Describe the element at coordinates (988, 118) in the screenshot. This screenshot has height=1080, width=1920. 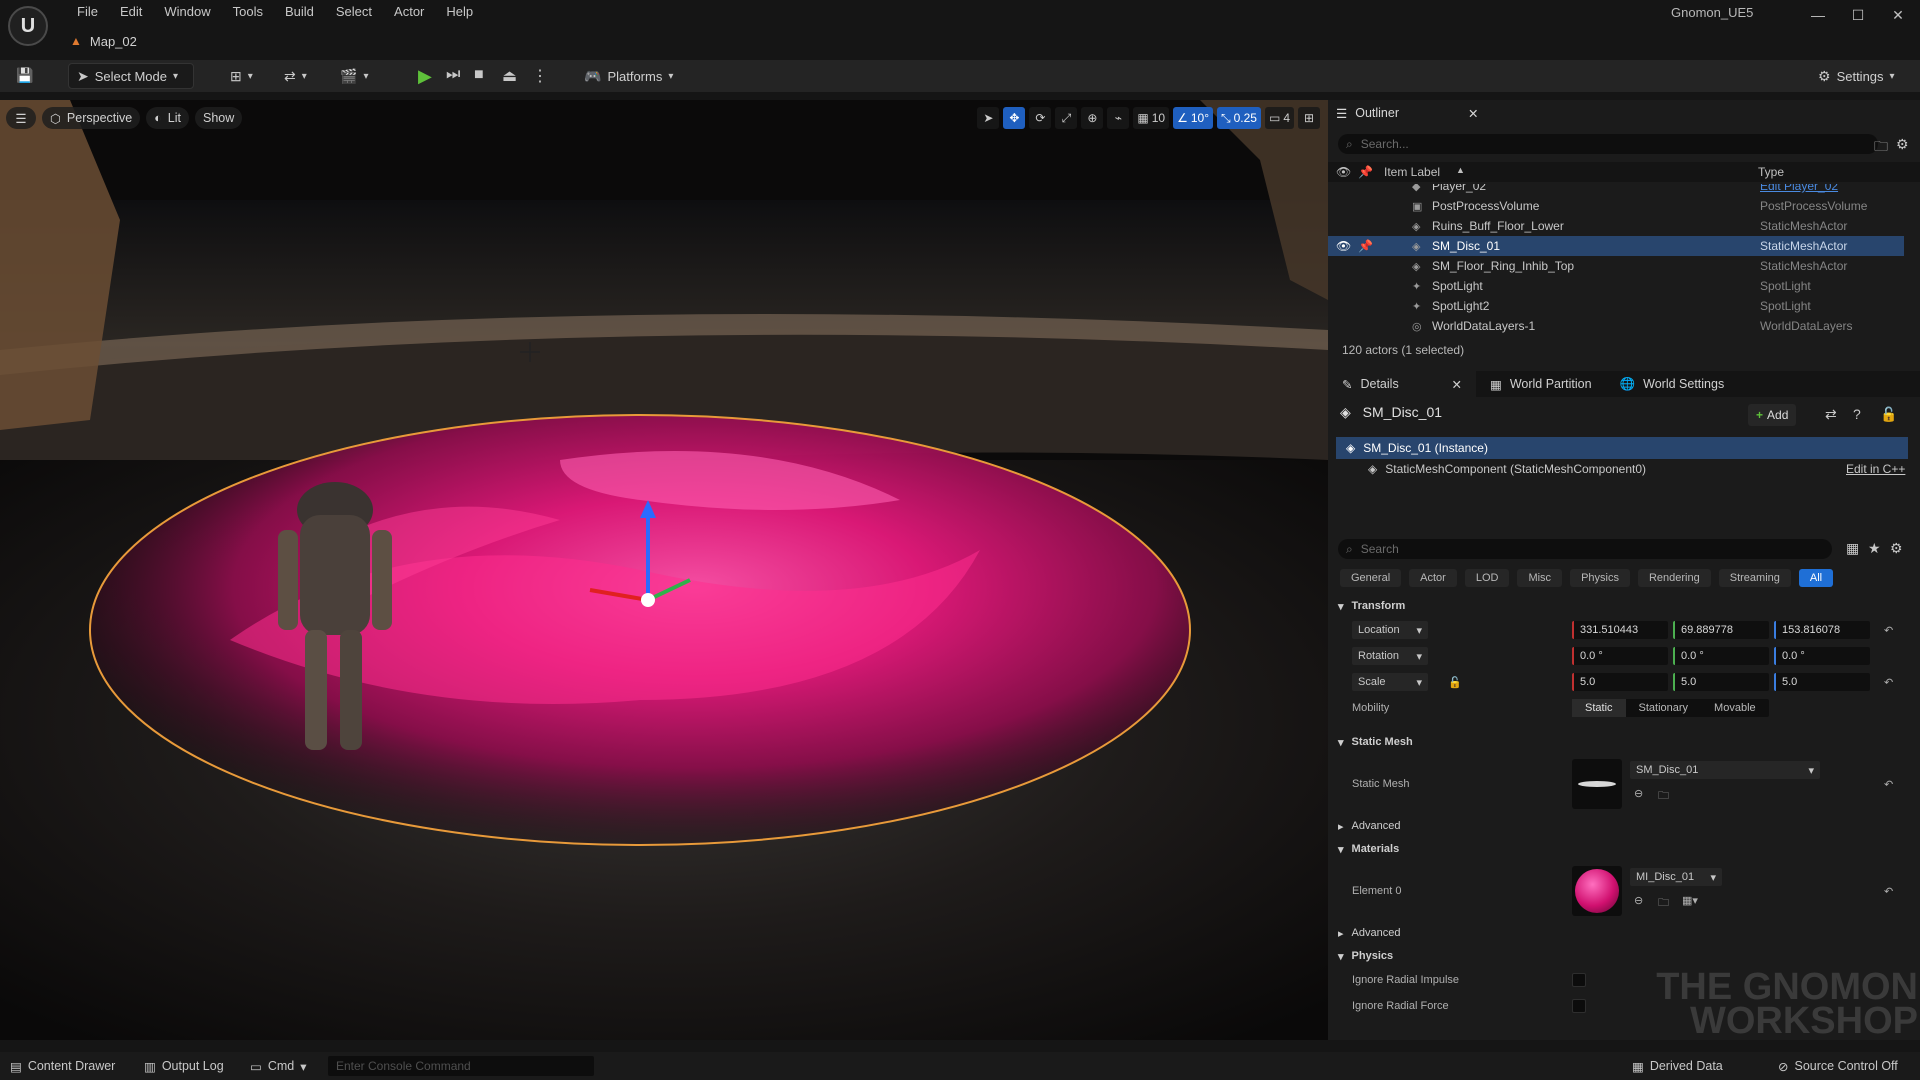
I see `select-tool-icon: ➤` at that location.